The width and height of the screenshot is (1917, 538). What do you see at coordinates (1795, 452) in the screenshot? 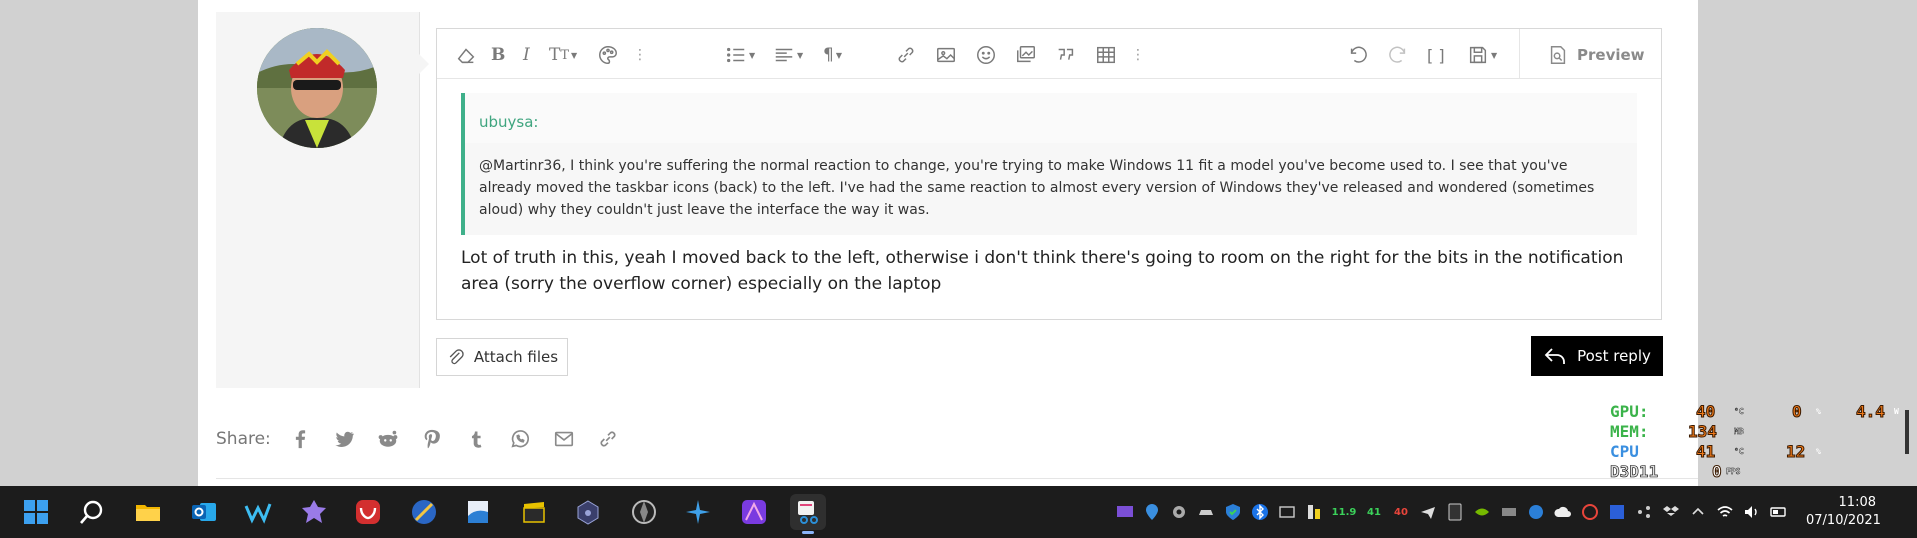
I see `cpu-load-value: 12` at bounding box center [1795, 452].